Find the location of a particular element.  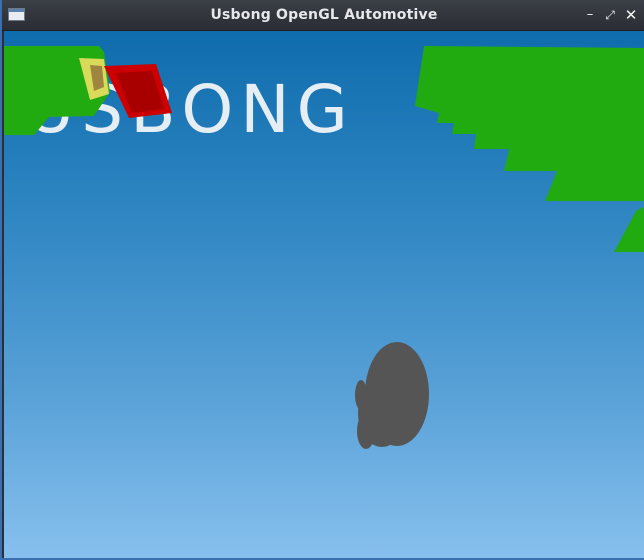

minimize-icon: – is located at coordinates (590, 14).